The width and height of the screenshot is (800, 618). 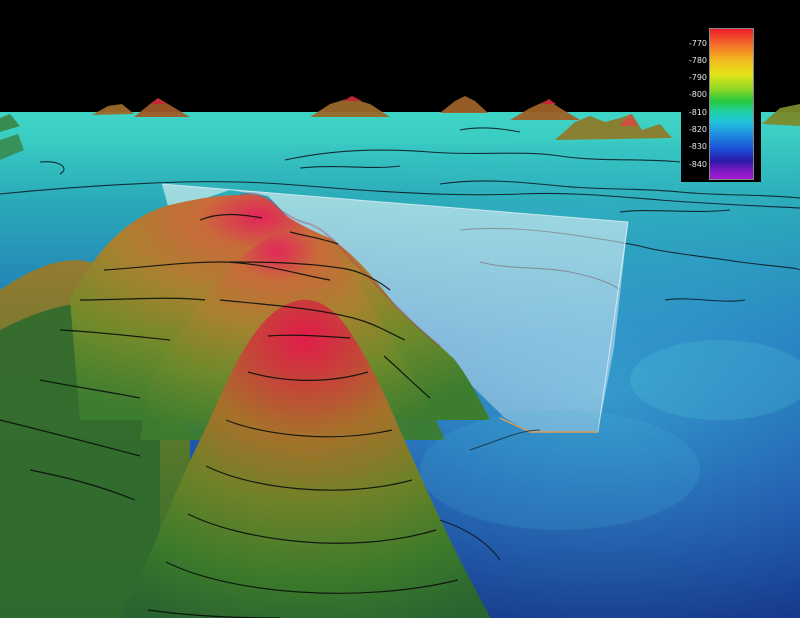 I want to click on legend-tick: -780, so click(x=697, y=60).